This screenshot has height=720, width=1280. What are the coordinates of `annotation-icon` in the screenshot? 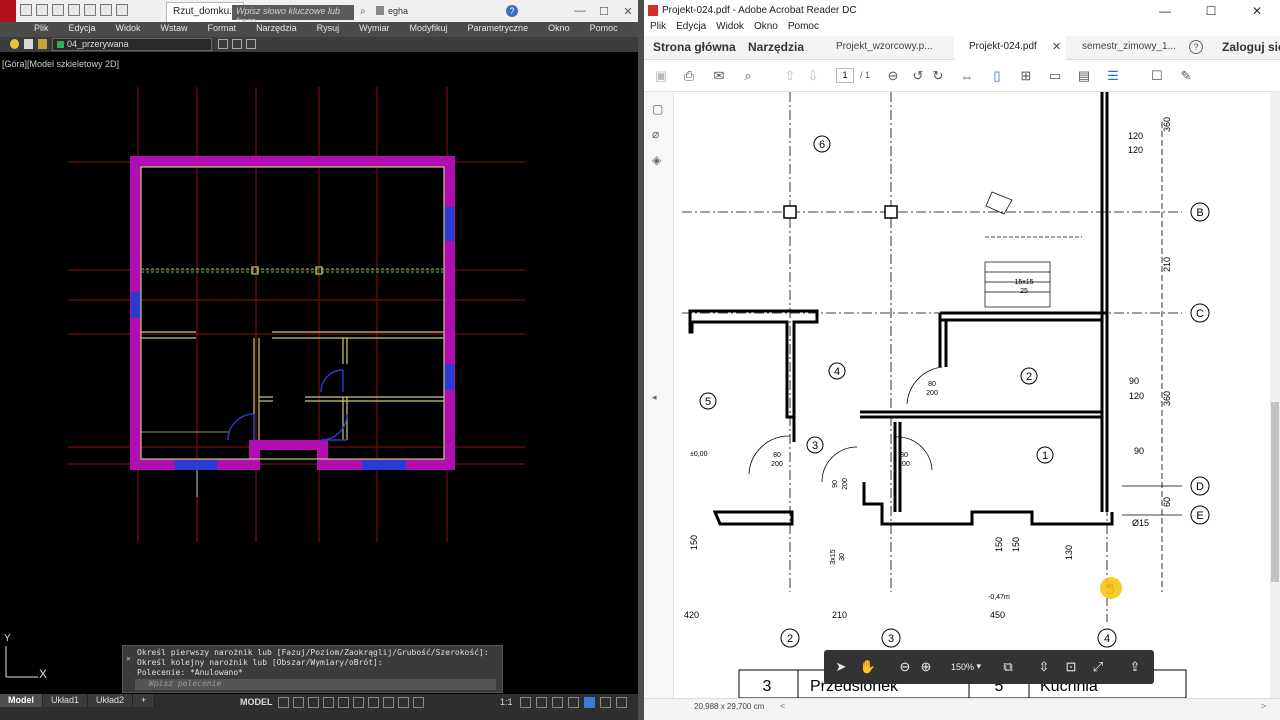 It's located at (418, 702).